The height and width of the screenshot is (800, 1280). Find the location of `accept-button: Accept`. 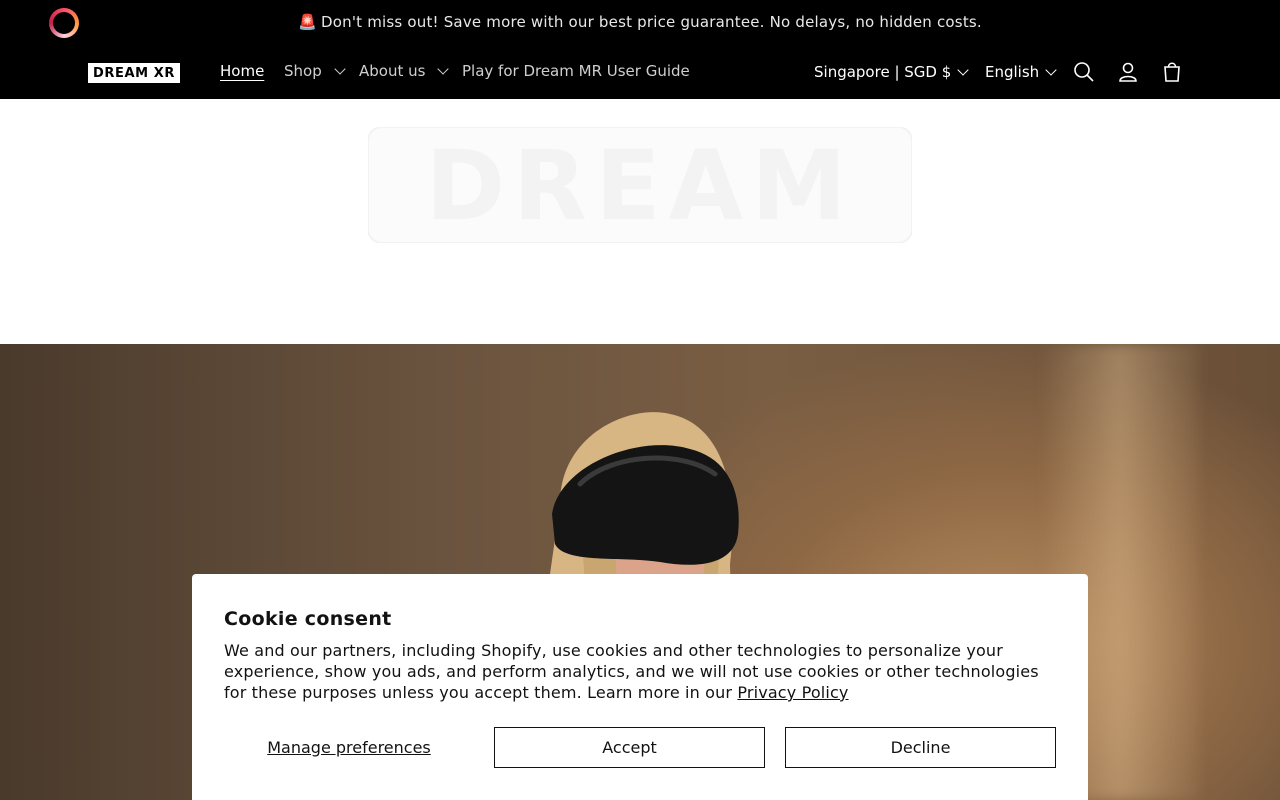

accept-button: Accept is located at coordinates (629, 747).